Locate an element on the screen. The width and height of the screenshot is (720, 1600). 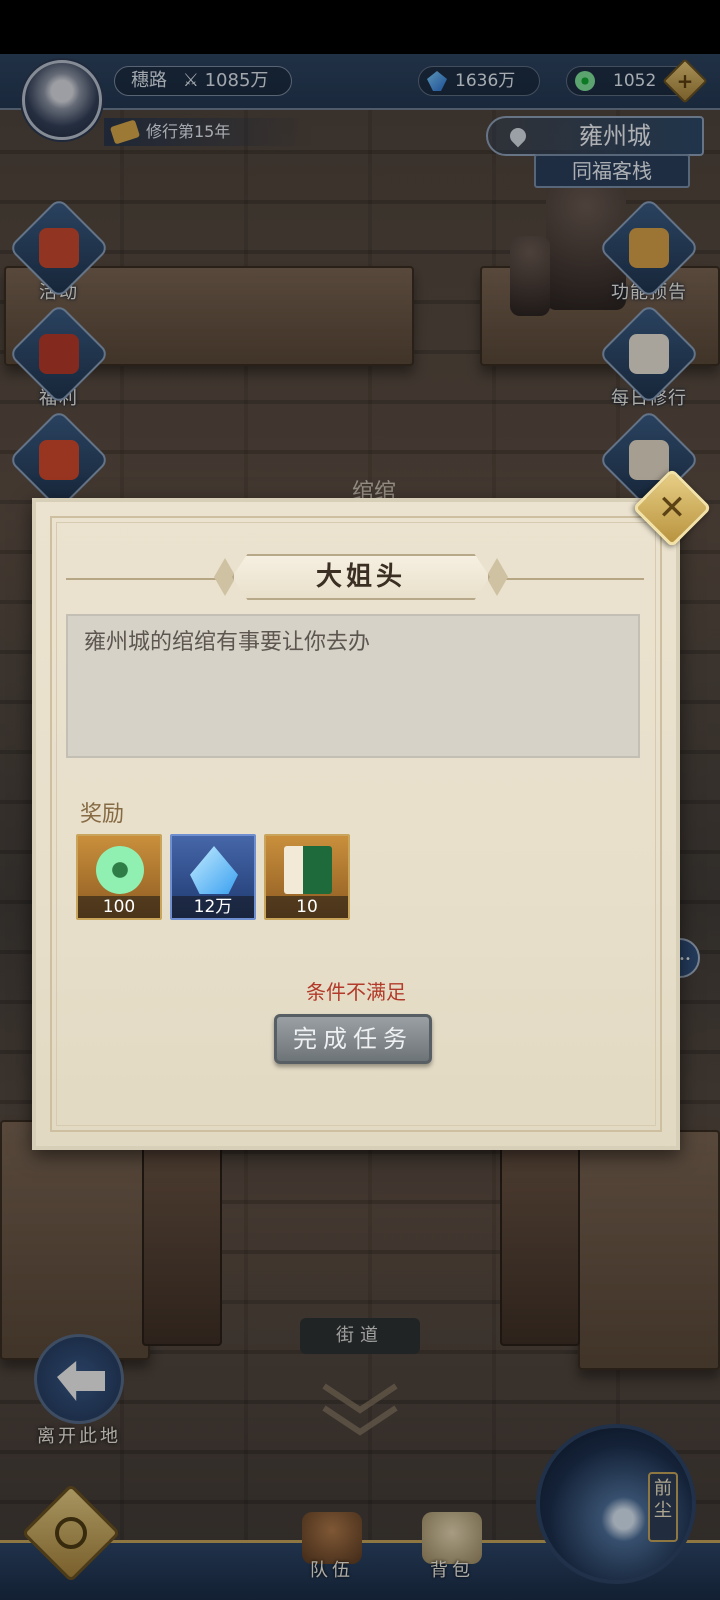
jade-icon is located at coordinates (120, 870).